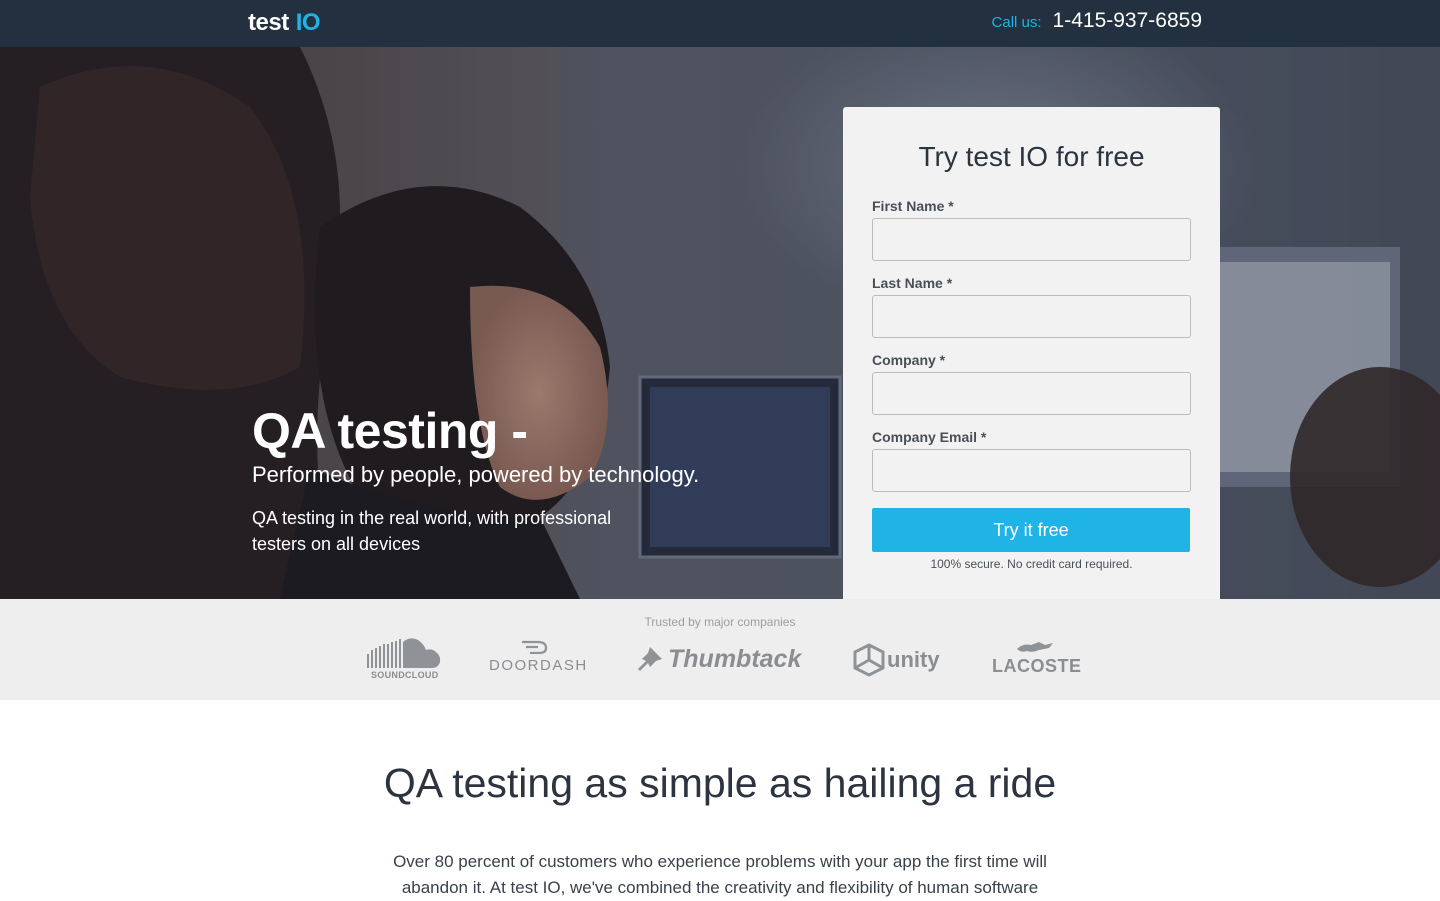 The height and width of the screenshot is (901, 1440). Describe the element at coordinates (1031, 564) in the screenshot. I see `secure-note: 100% secure. No credit card required.` at that location.